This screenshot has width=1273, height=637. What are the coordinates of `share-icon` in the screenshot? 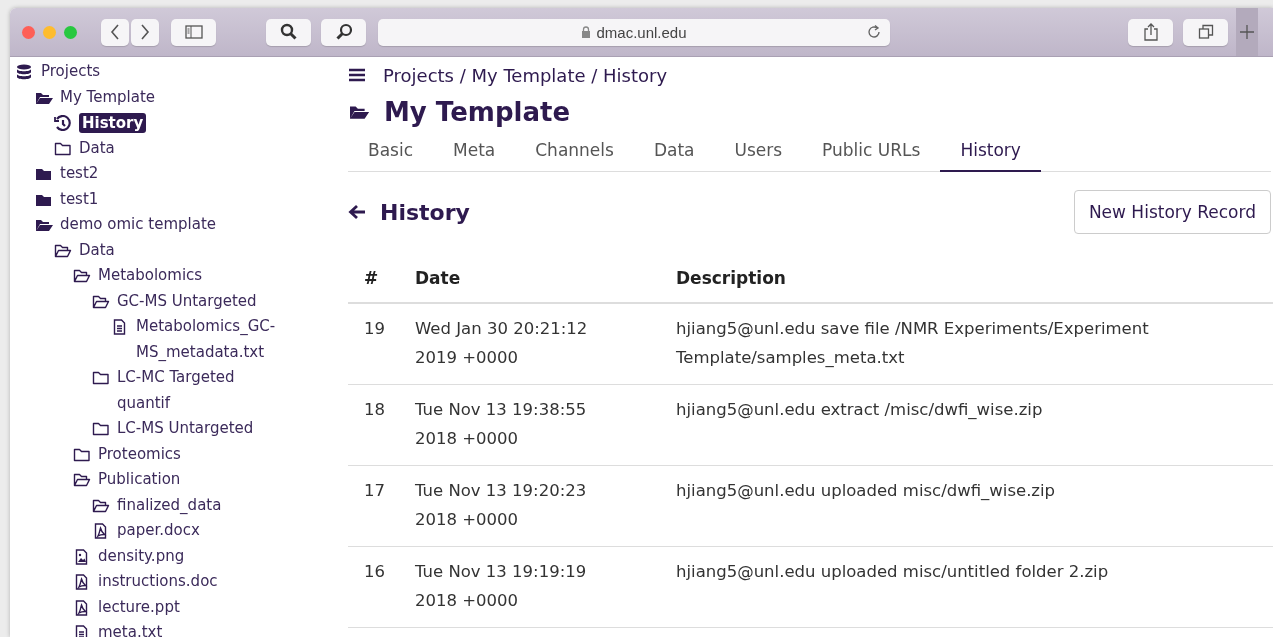 It's located at (1150, 32).